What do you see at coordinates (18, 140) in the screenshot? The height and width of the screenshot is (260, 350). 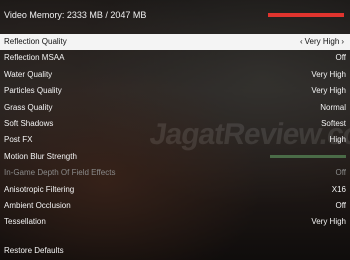 I see `setting-label: Post FX` at bounding box center [18, 140].